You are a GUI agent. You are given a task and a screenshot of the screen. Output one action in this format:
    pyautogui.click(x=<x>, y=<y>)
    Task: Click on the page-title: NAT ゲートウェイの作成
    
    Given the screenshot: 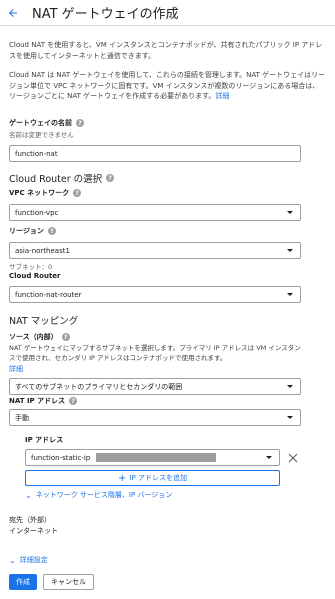 What is the action you would take?
    pyautogui.click(x=105, y=14)
    